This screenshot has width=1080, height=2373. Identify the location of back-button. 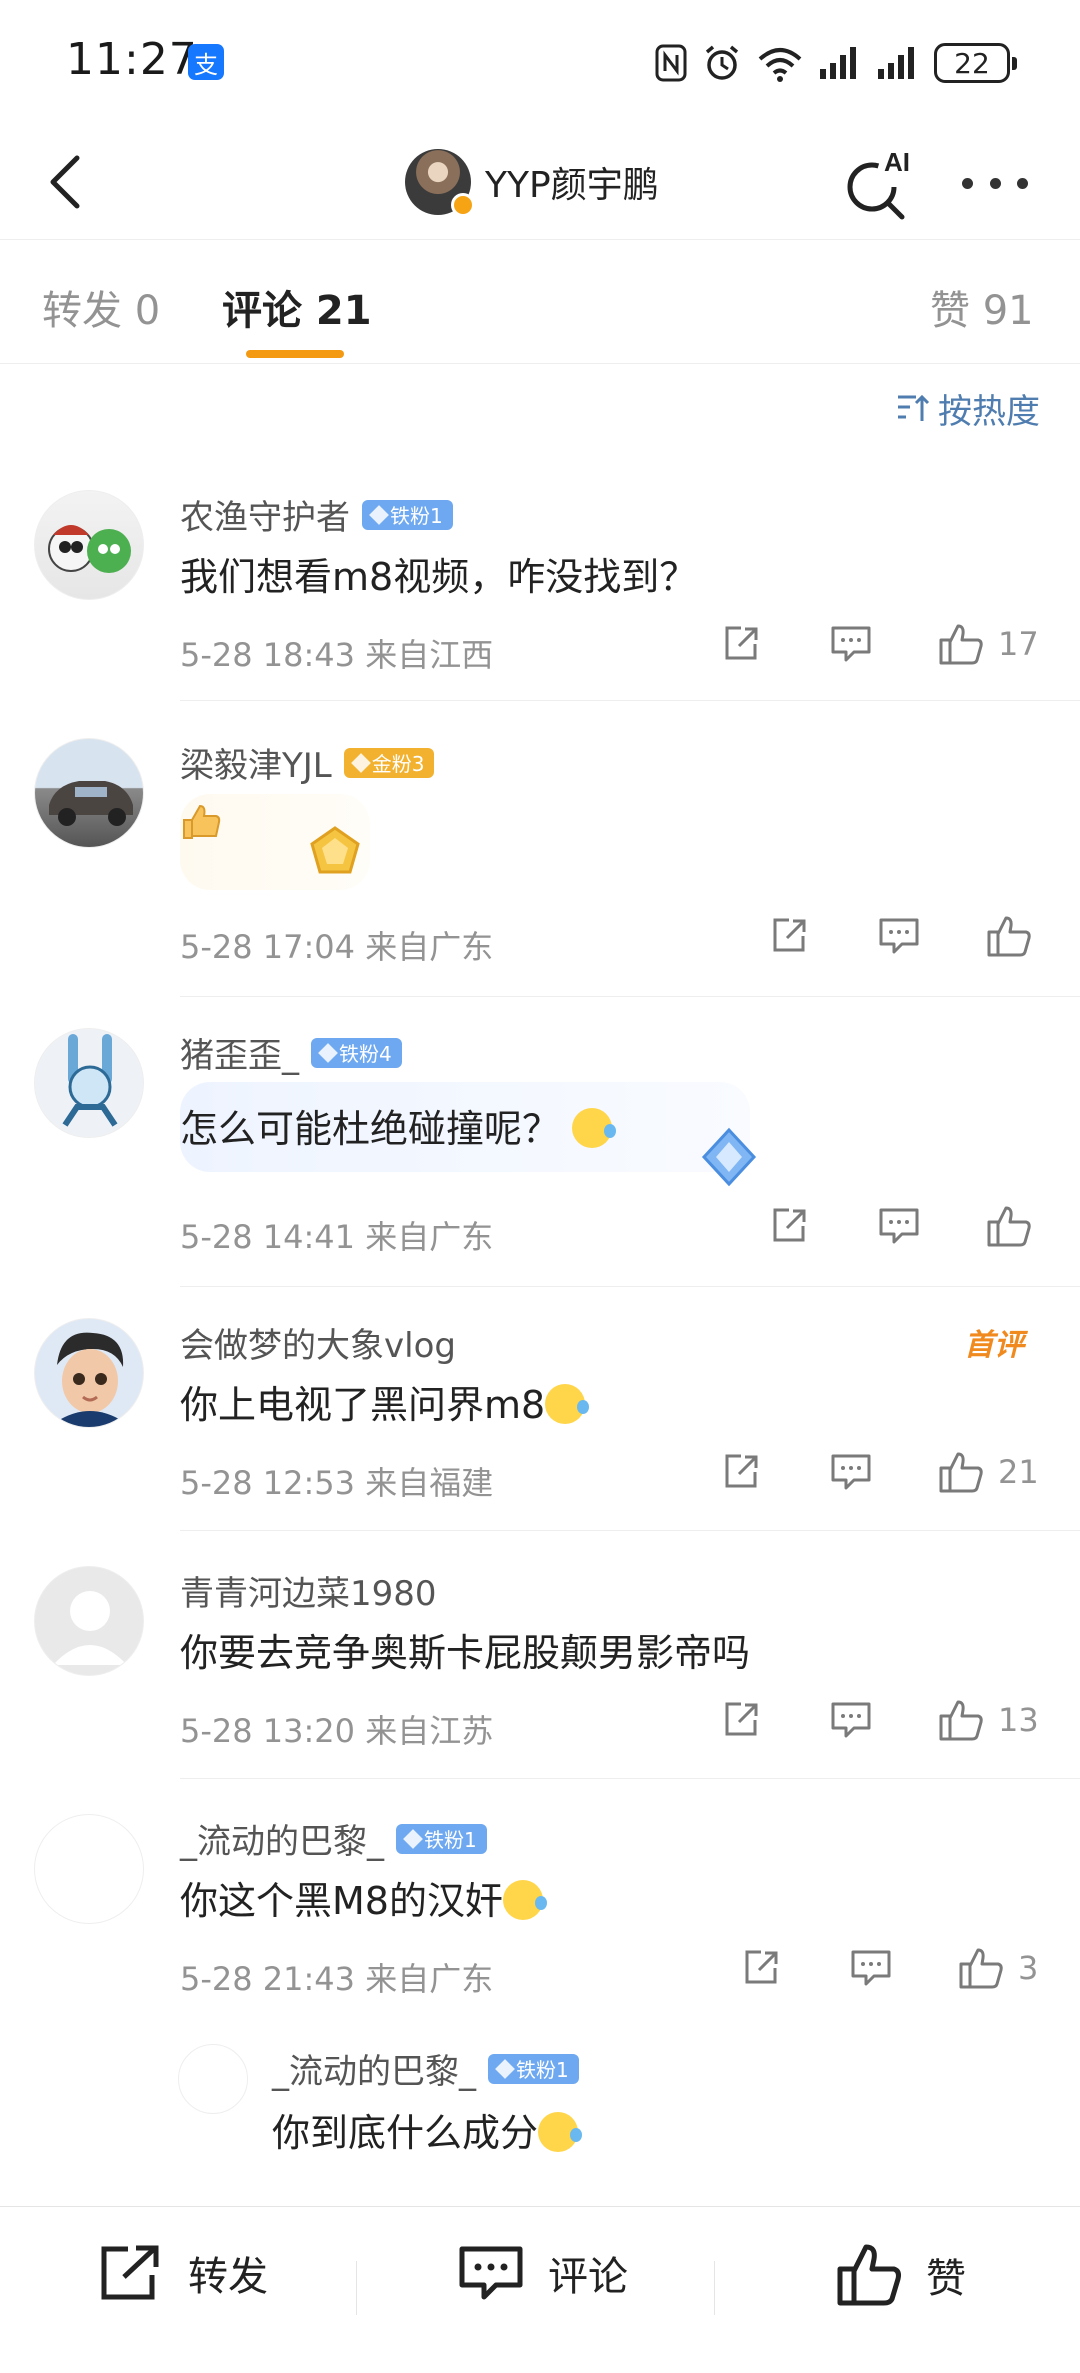
(65, 182).